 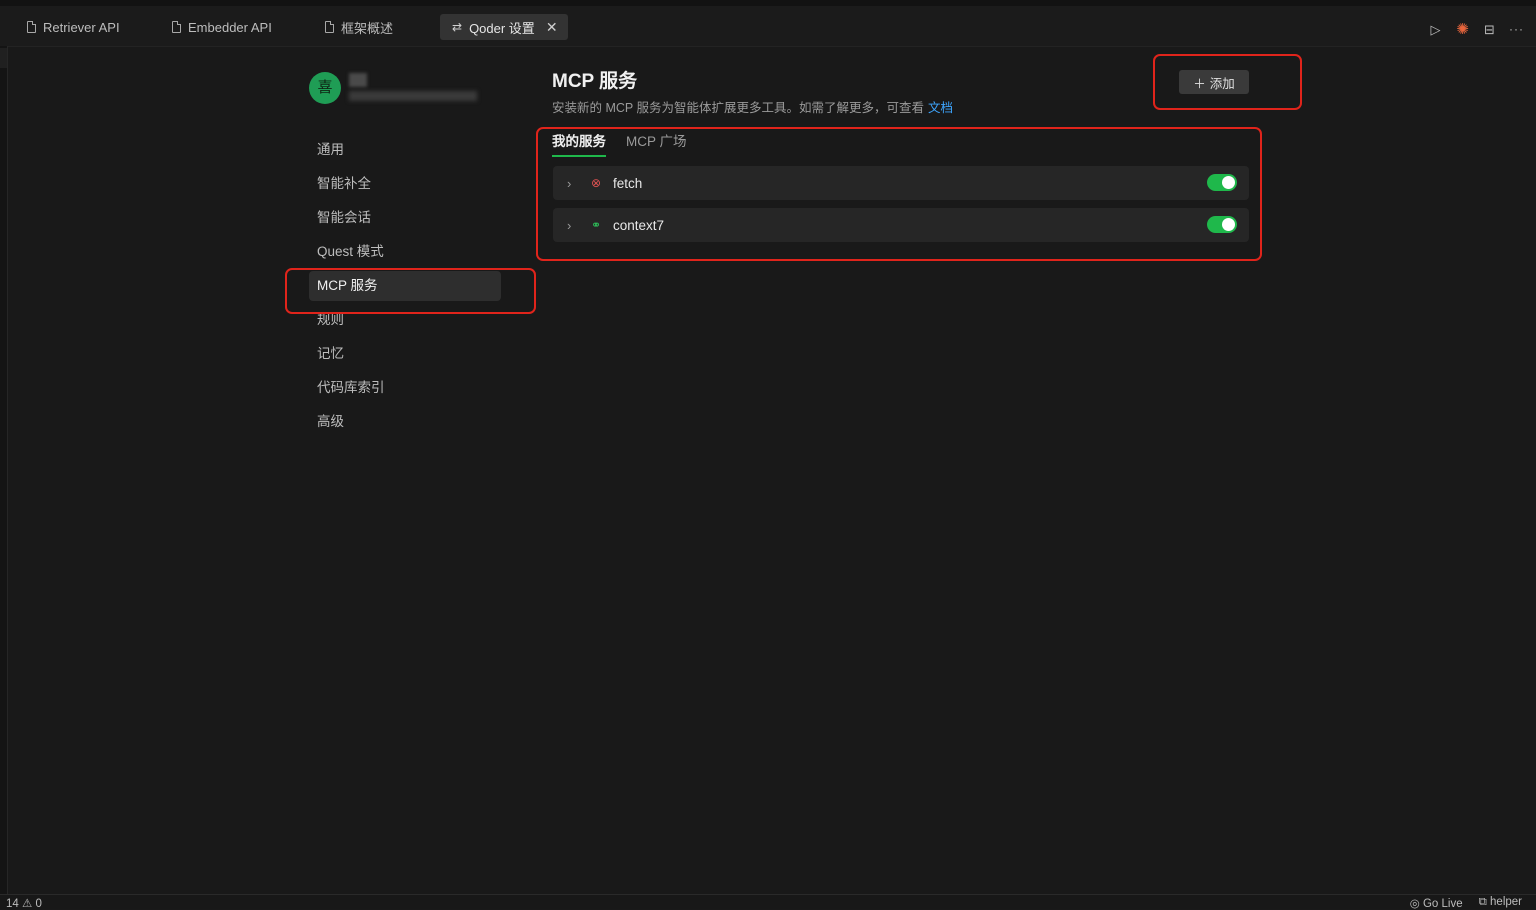 I want to click on tab-qoder-settings: ⇄ Qoder 设置 ✕, so click(x=504, y=27).